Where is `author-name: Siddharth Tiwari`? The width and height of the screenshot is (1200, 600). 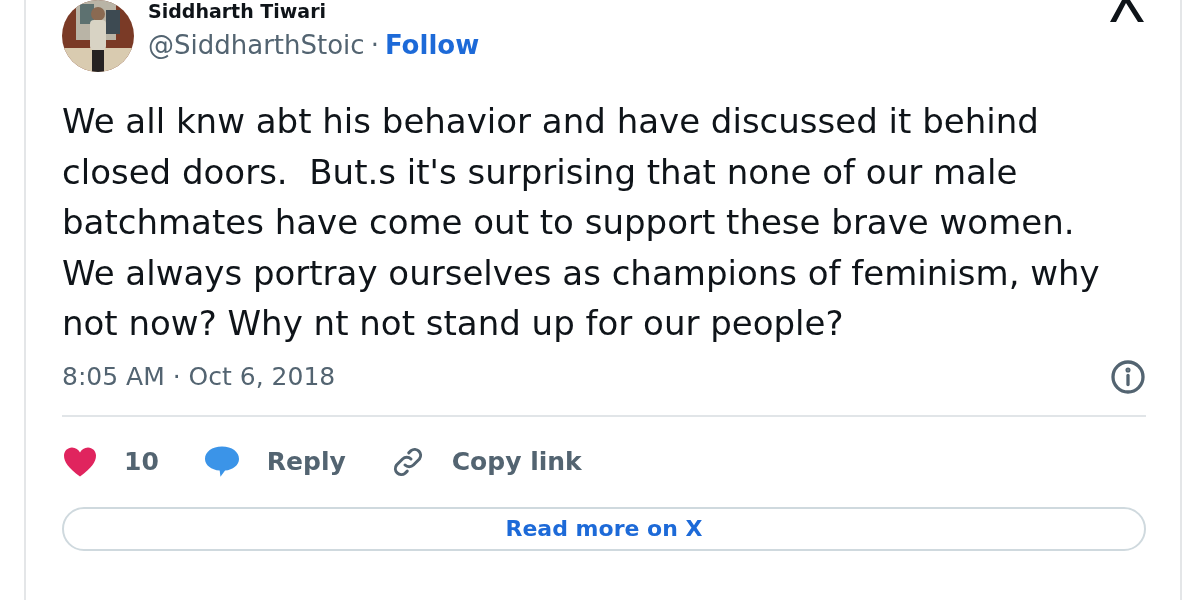 author-name: Siddharth Tiwari is located at coordinates (621, 11).